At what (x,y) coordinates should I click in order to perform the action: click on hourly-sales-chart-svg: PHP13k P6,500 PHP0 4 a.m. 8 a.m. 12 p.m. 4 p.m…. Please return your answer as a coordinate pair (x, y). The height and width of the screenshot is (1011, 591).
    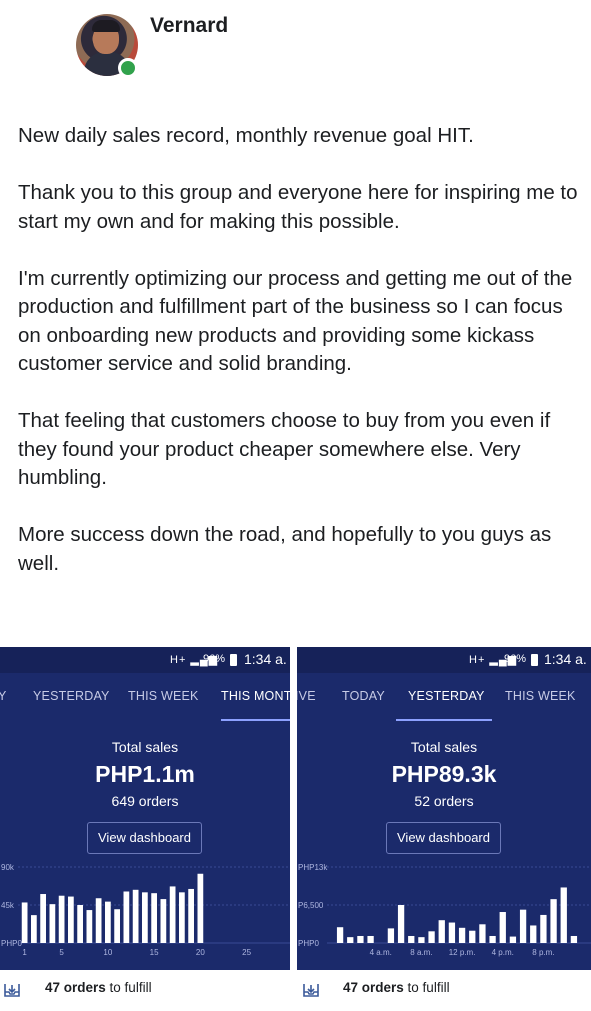
    Looking at the image, I should click on (444, 910).